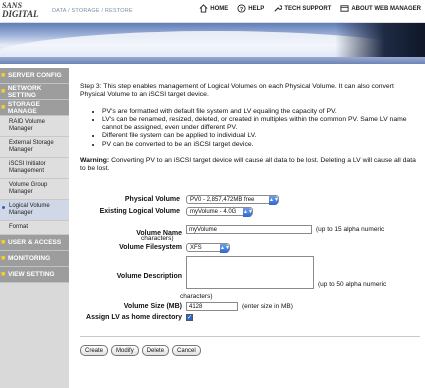 The height and width of the screenshot is (388, 425). What do you see at coordinates (219, 8) in the screenshot?
I see `home-label: HOME` at bounding box center [219, 8].